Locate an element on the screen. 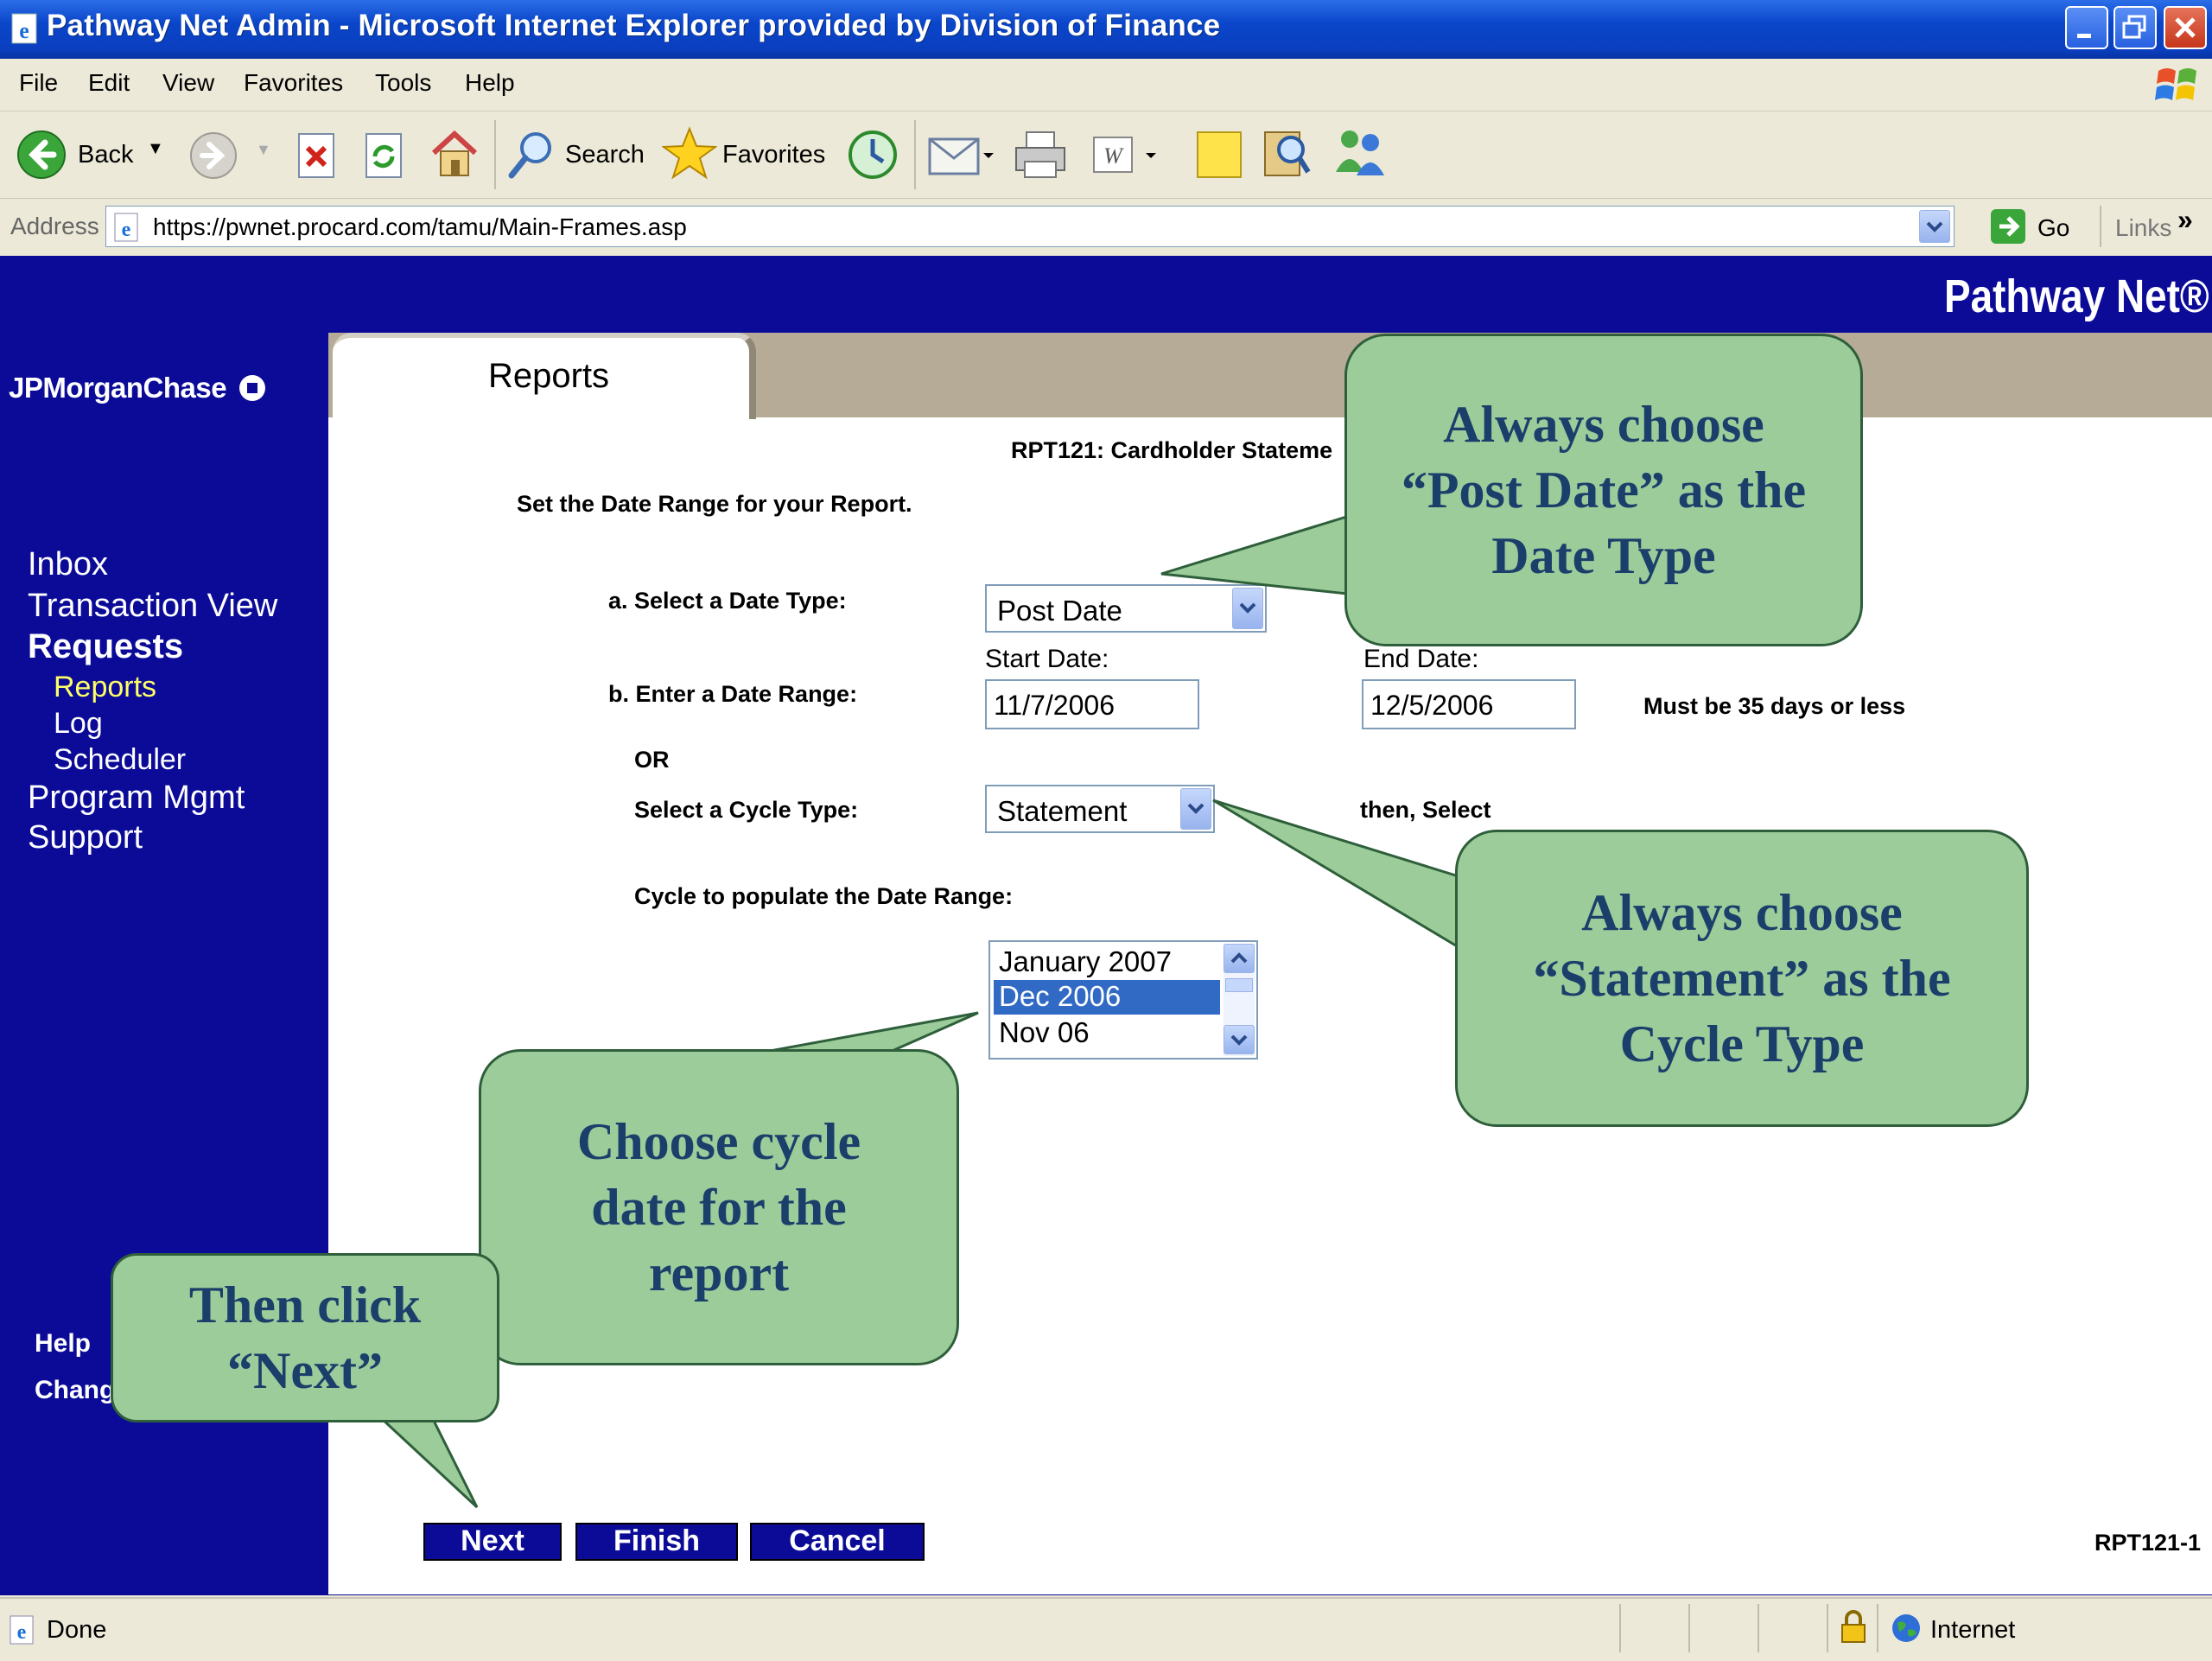  ie-page-icon: e is located at coordinates (22, 1630).